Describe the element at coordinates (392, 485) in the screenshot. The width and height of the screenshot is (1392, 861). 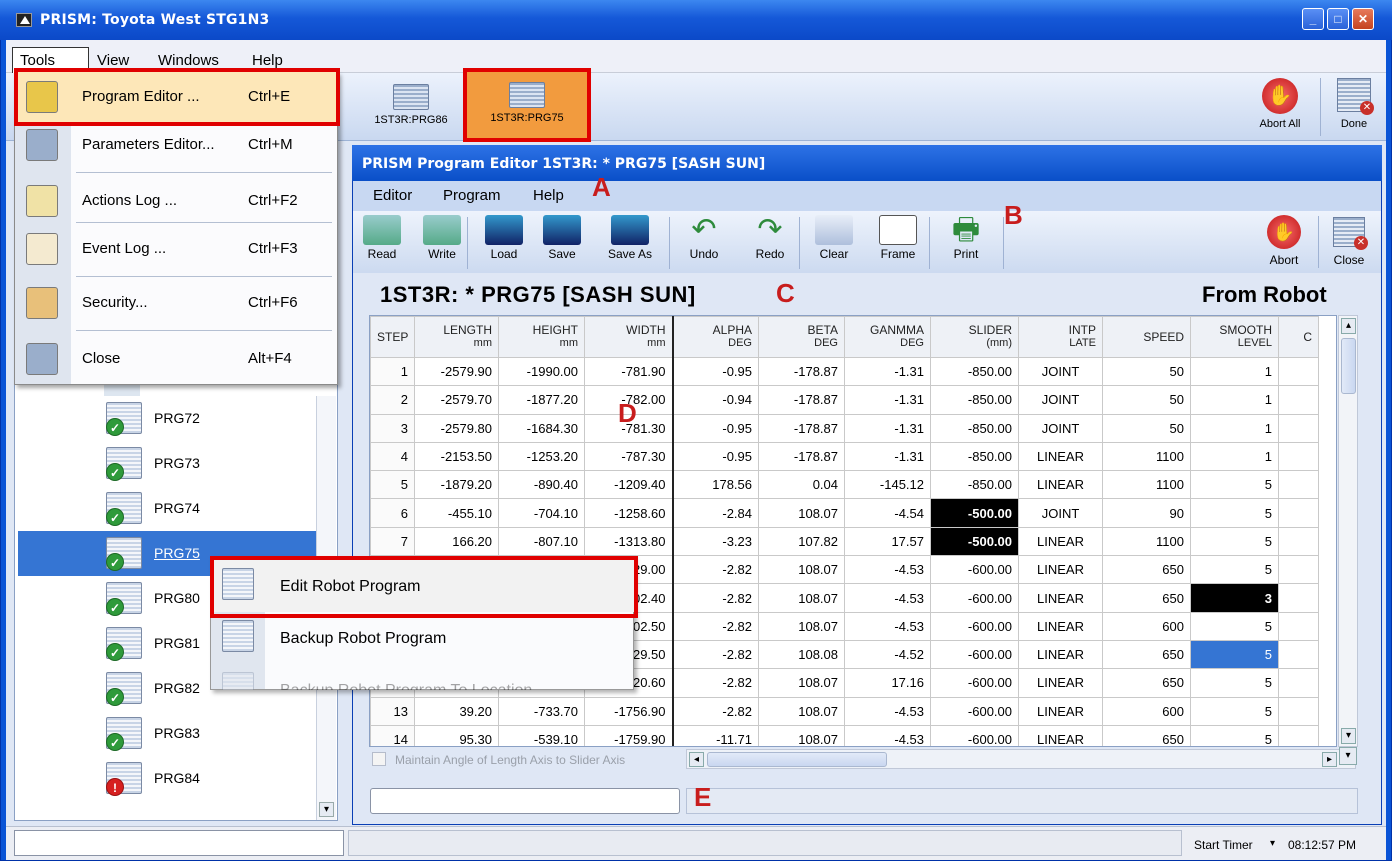
I see `cell-step: 5` at that location.